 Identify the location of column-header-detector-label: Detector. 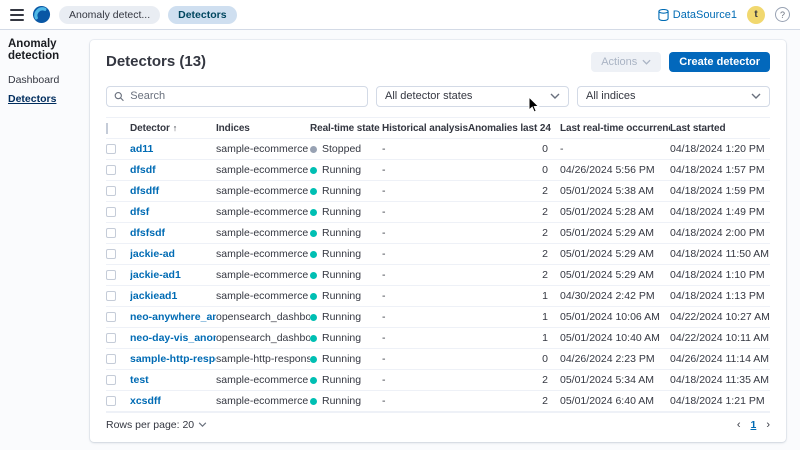
(150, 128).